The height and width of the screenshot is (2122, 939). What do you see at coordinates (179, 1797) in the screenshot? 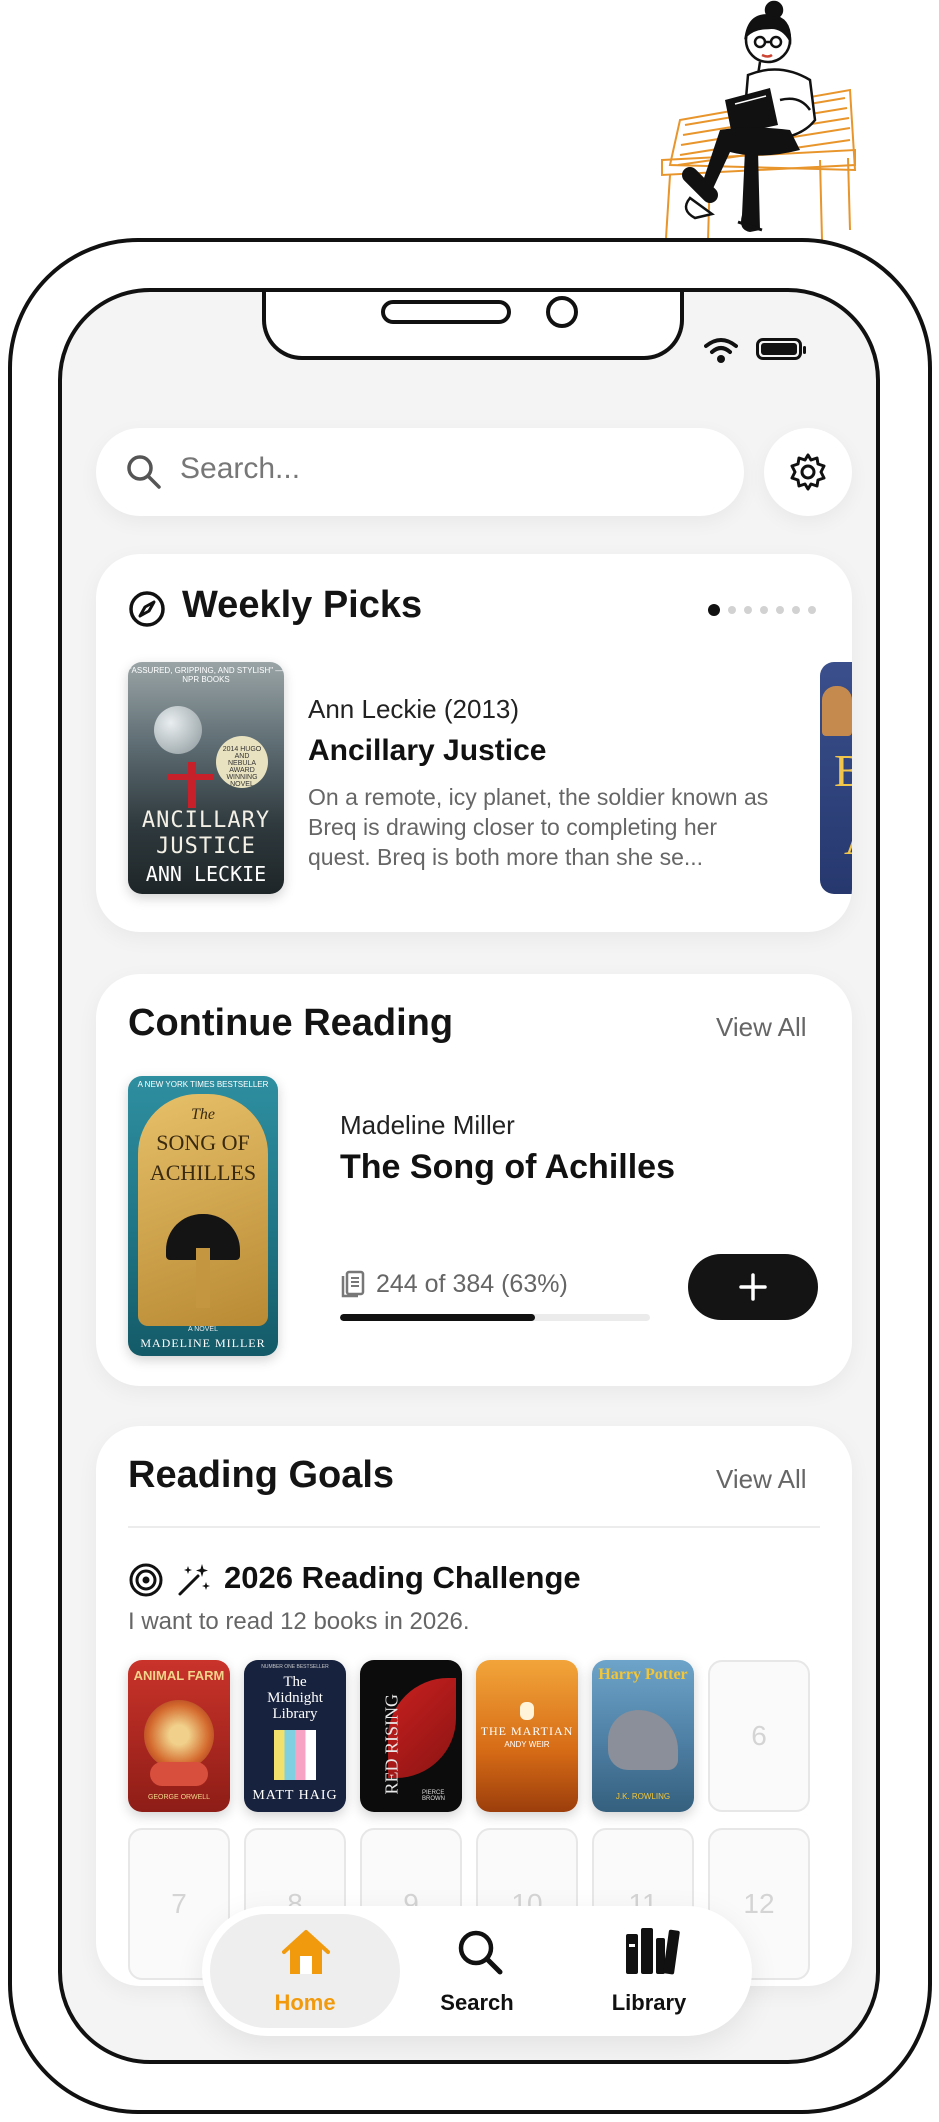
I see `cover-author: GEORGE ORWELL` at bounding box center [179, 1797].